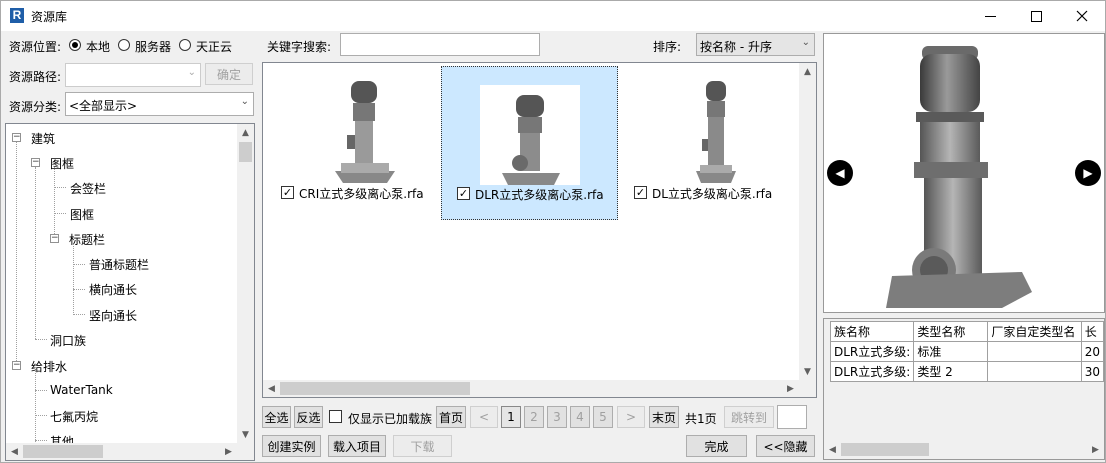  Describe the element at coordinates (229, 74) in the screenshot. I see `path-confirm-button: 确定` at that location.